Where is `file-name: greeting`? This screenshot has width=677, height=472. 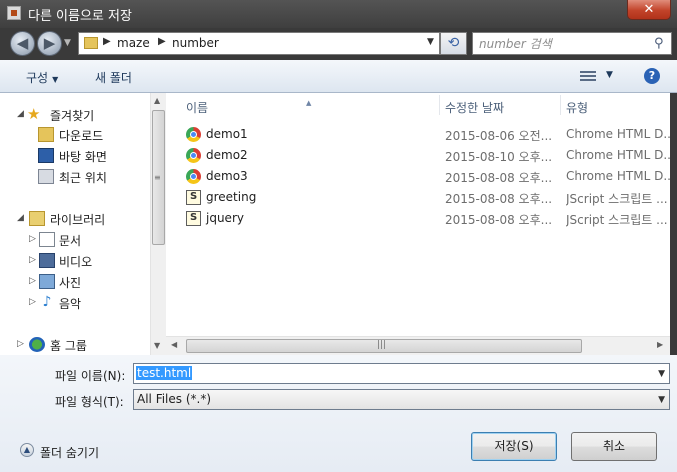 file-name: greeting is located at coordinates (231, 197).